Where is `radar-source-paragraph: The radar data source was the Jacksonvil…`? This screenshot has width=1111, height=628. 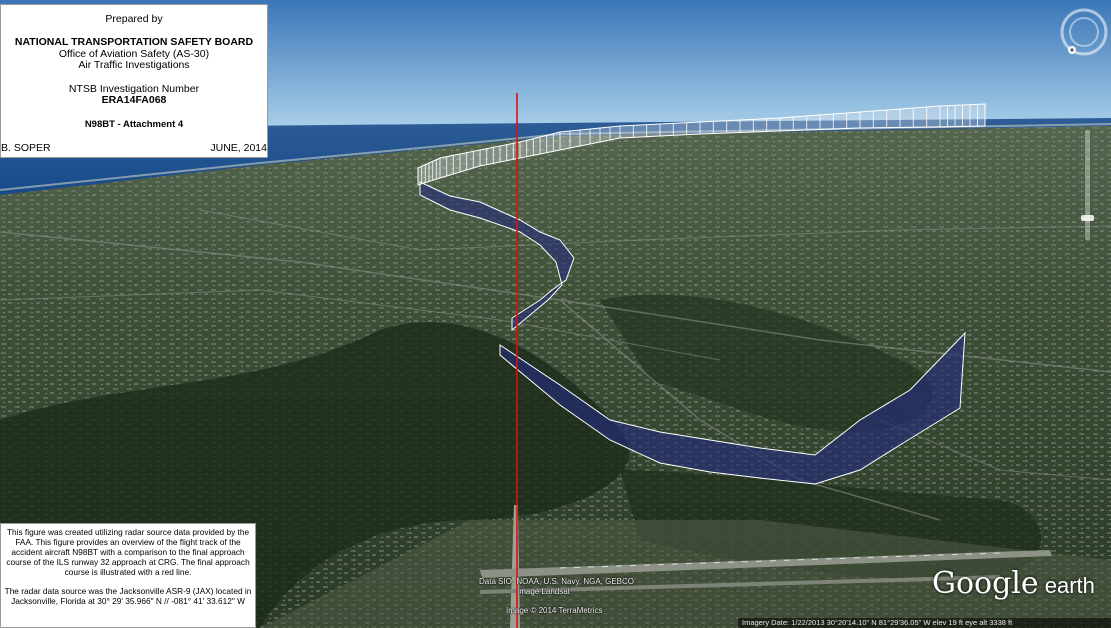
radar-source-paragraph: The radar data source was the Jacksonvil… is located at coordinates (128, 596).